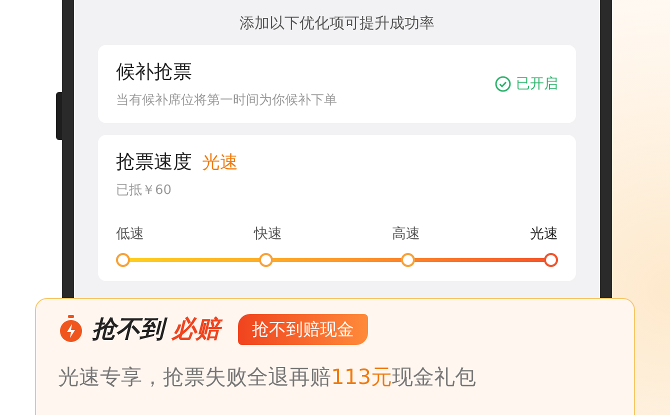 The image size is (670, 415). I want to click on banner-text: 光速专享，抢票失败全退再赔113元现金礼包, so click(268, 377).